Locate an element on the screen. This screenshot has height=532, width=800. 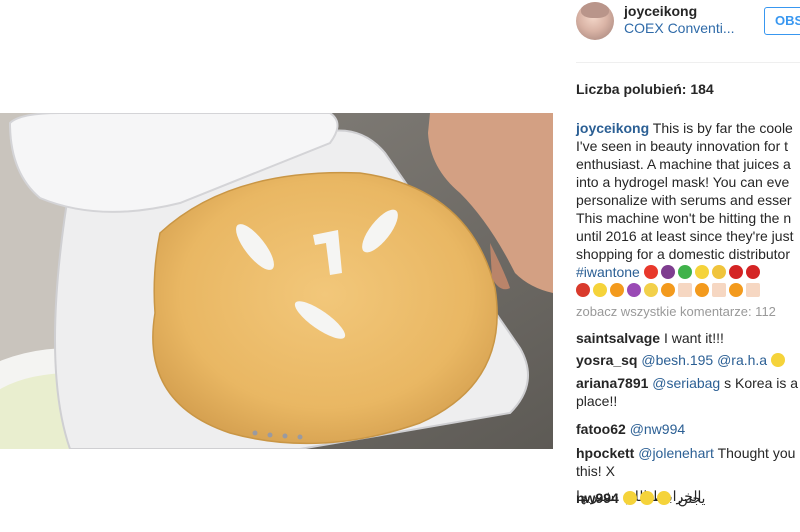
comment-username: yosra_sq is located at coordinates (606, 360).